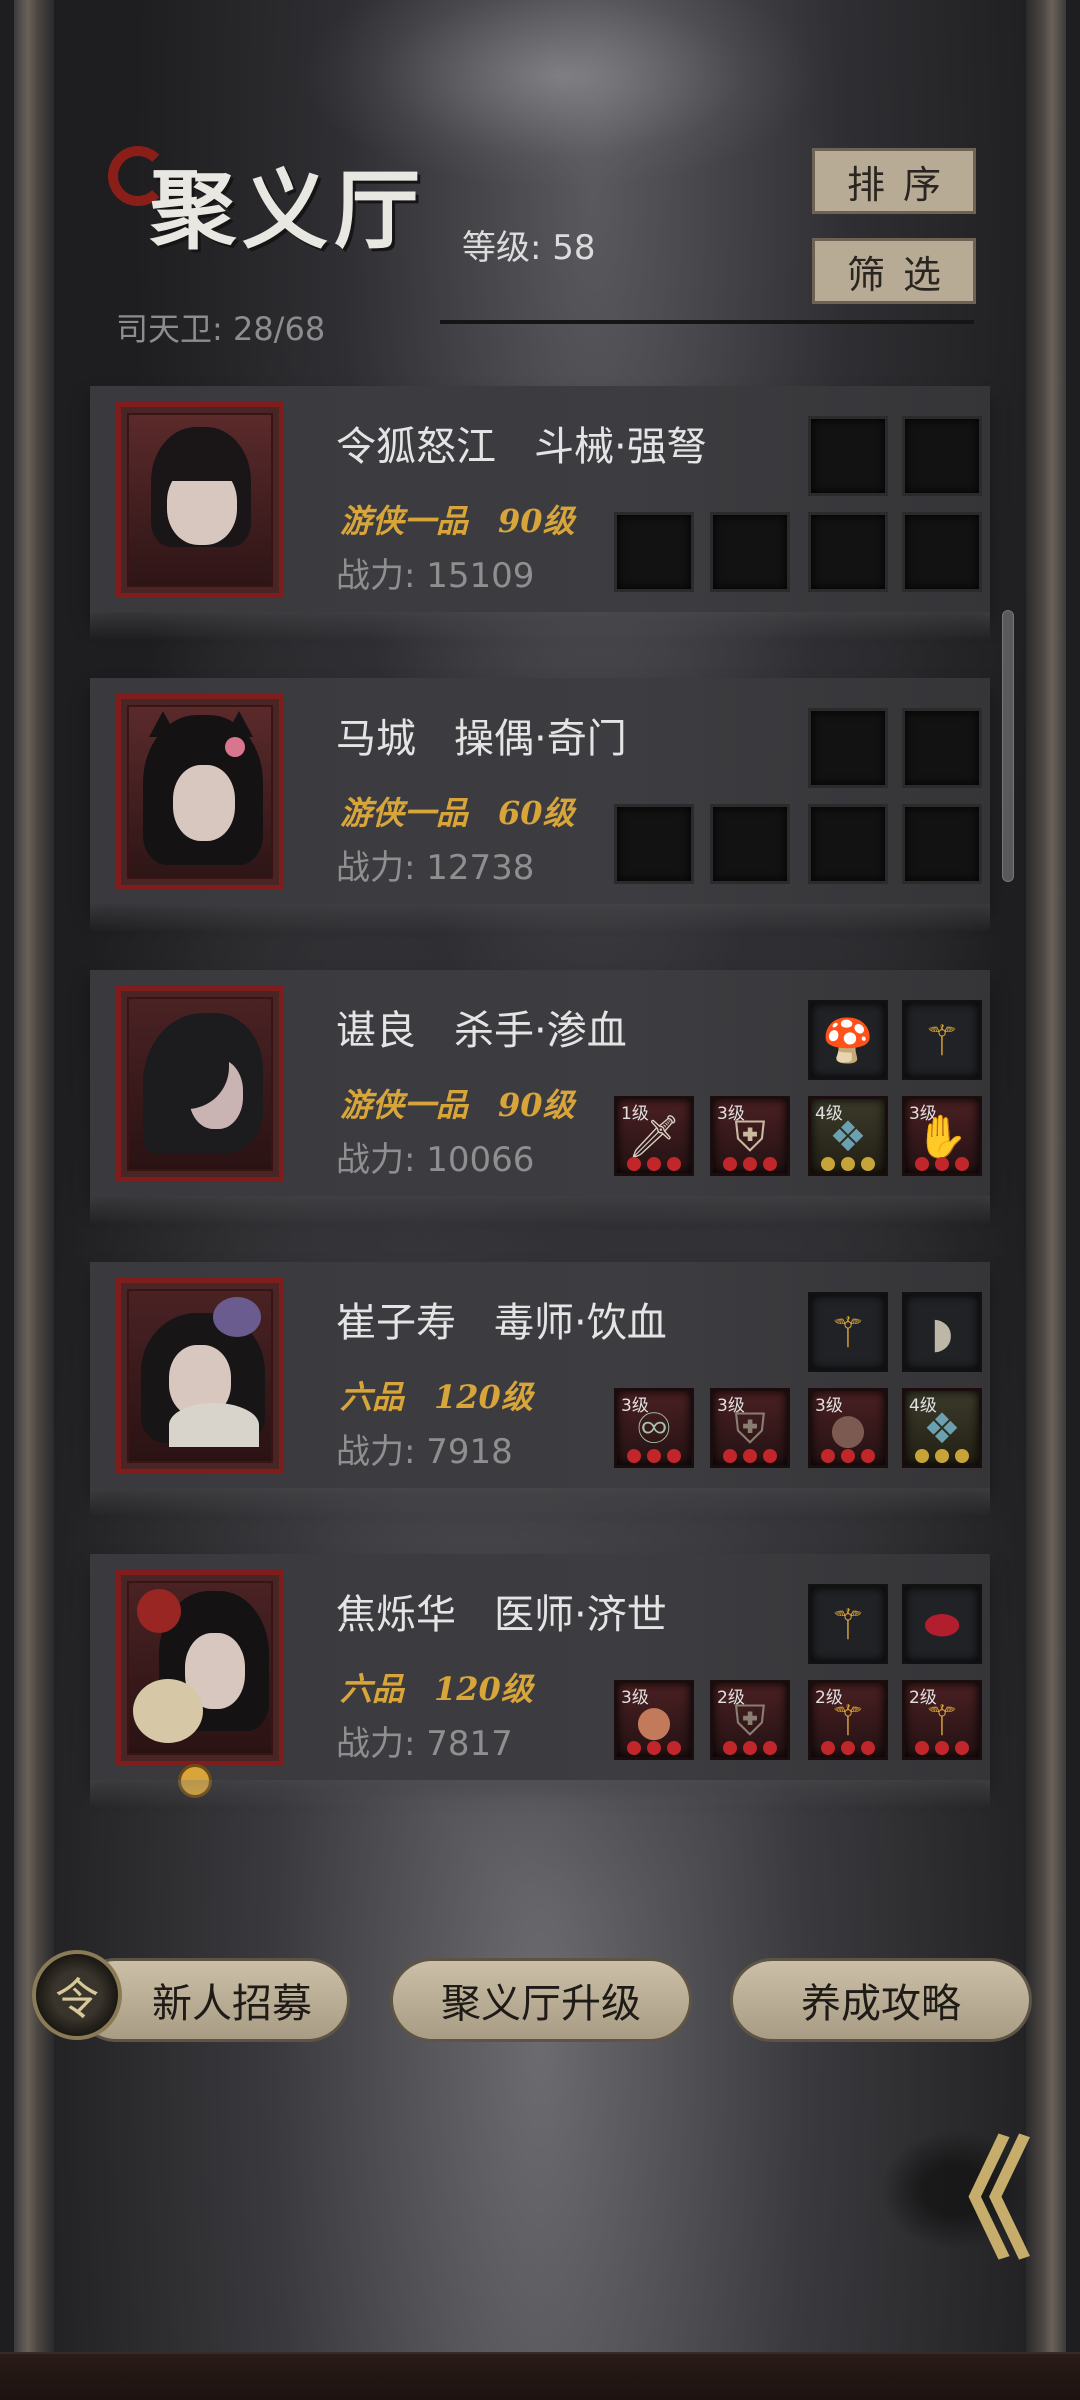 The height and width of the screenshot is (2400, 1080). I want to click on gear-slot: 3级 ✋, so click(942, 1136).